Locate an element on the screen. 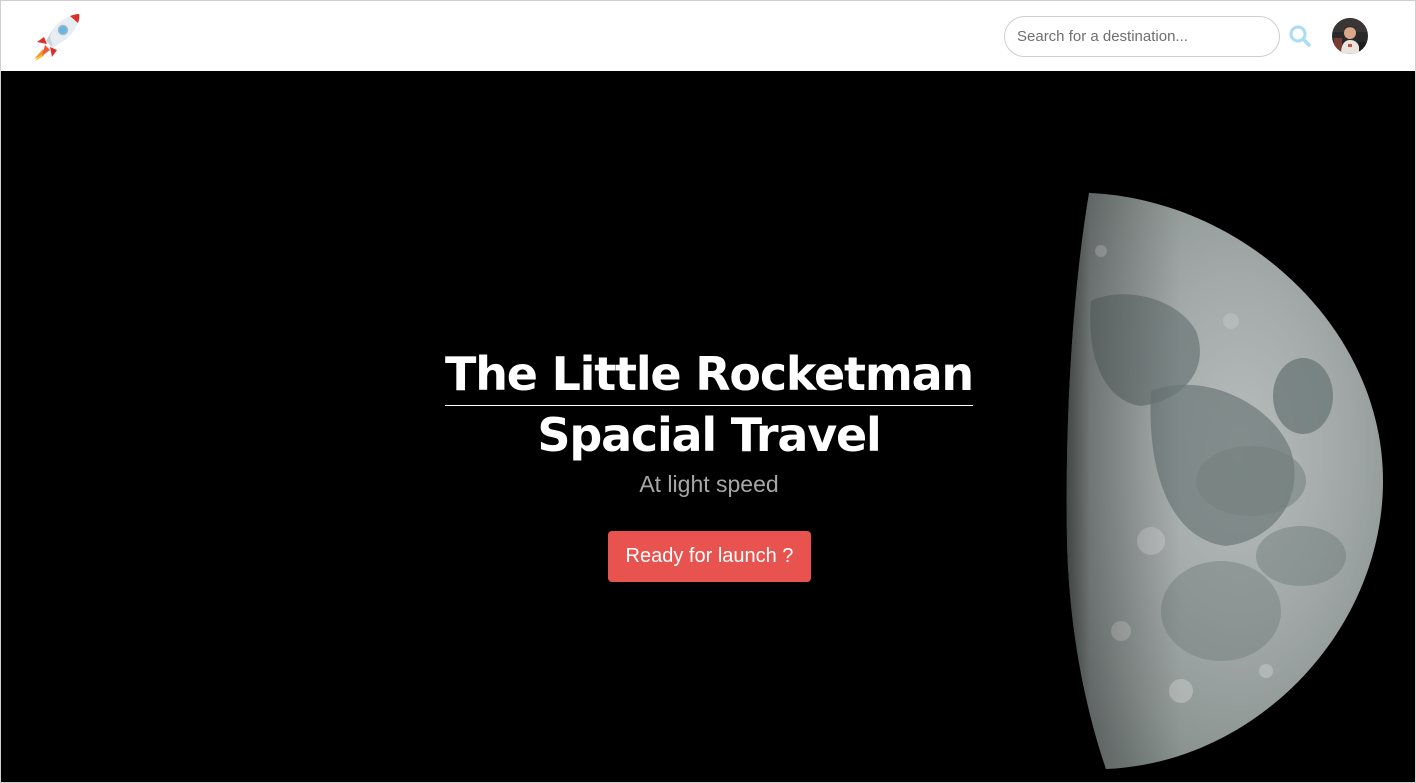 This screenshot has width=1416, height=783. hero-title: The Little Rocketman Spacial Travel is located at coordinates (709, 404).